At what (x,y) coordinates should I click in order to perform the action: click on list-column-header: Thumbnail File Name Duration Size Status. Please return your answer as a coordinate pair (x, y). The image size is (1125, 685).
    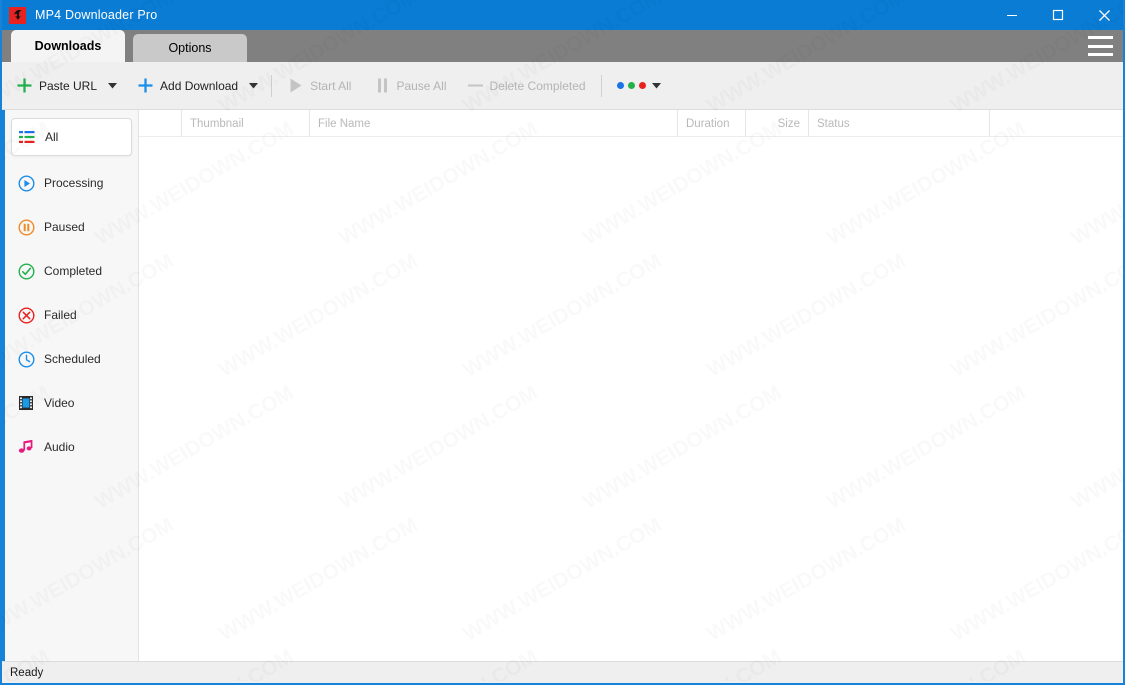
    Looking at the image, I should click on (631, 123).